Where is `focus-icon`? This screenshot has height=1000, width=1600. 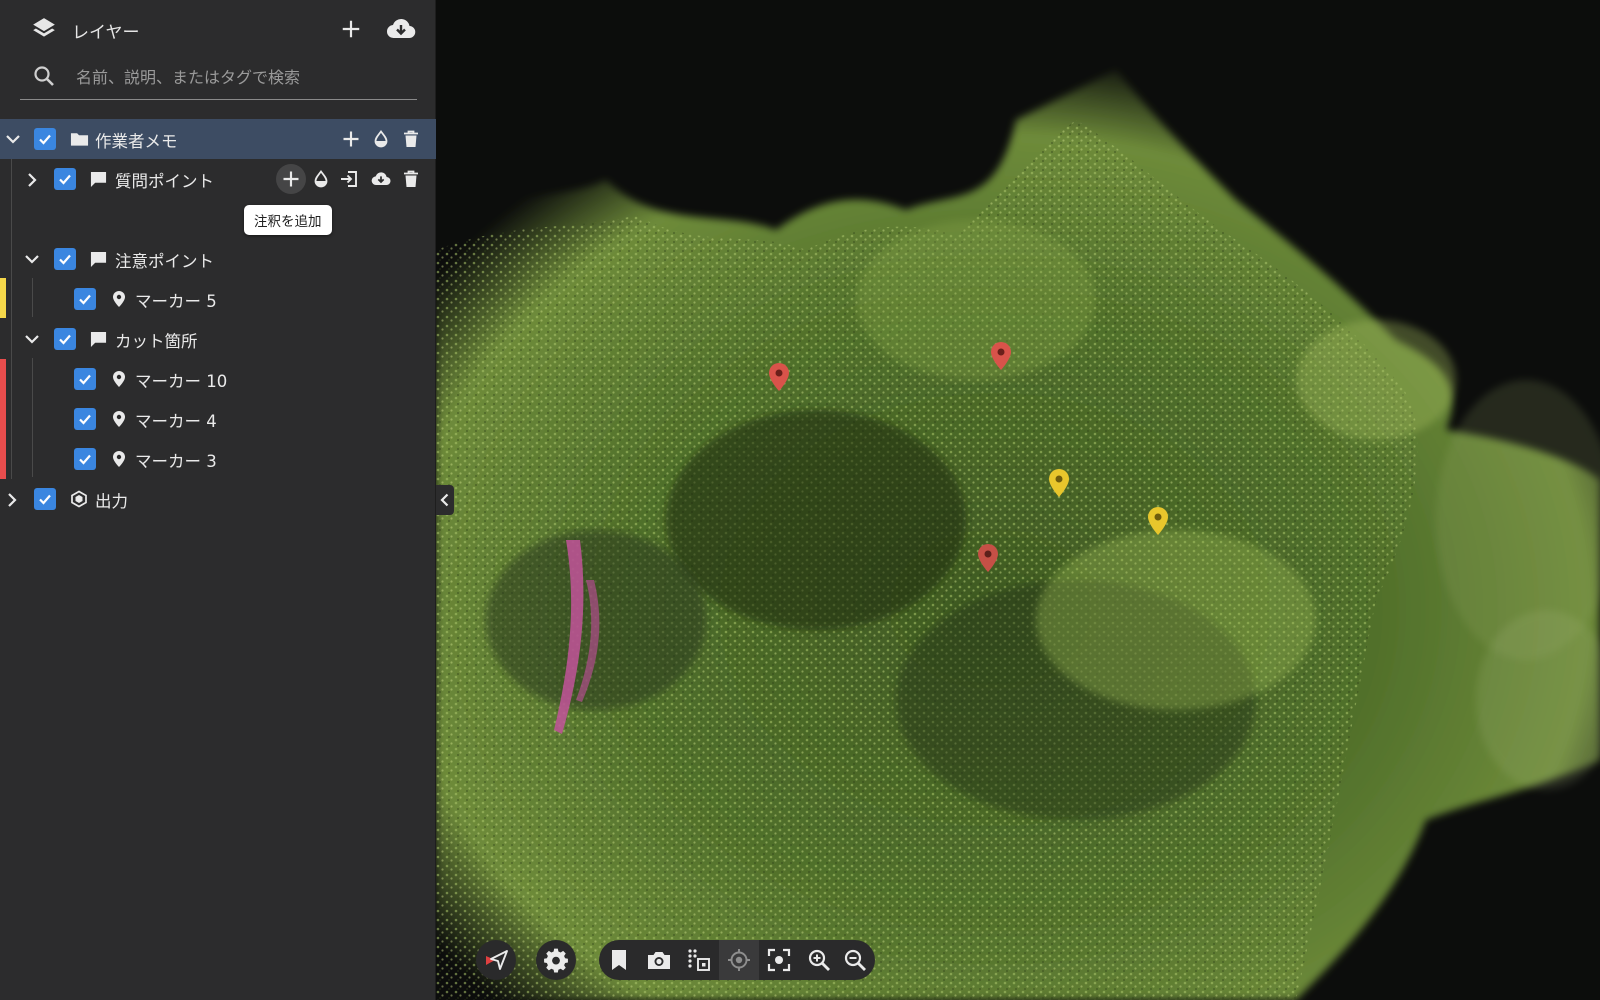
focus-icon is located at coordinates (779, 960).